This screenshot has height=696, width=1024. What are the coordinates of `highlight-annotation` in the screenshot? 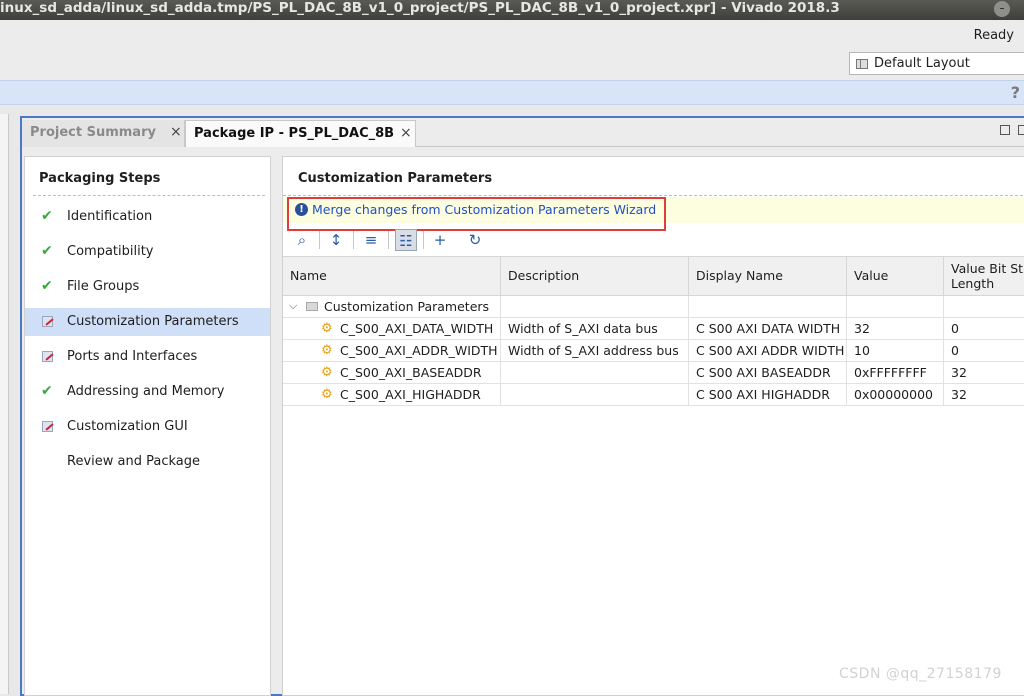 It's located at (476, 214).